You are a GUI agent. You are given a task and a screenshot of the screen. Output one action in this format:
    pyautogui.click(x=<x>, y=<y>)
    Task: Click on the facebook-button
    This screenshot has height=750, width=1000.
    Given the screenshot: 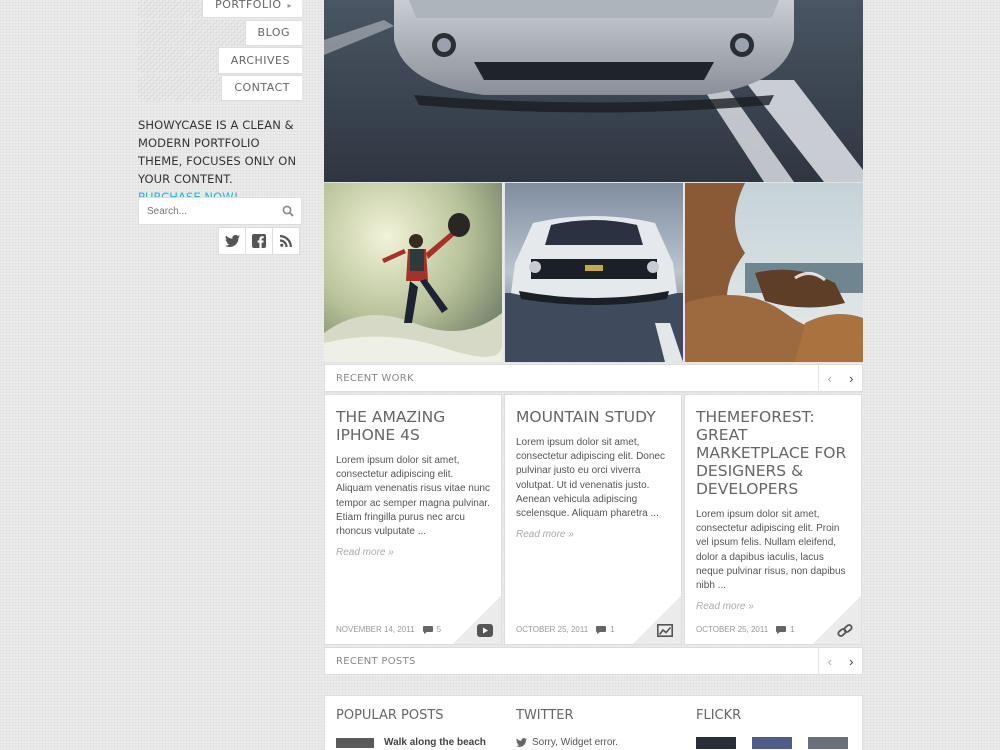 What is the action you would take?
    pyautogui.click(x=259, y=241)
    